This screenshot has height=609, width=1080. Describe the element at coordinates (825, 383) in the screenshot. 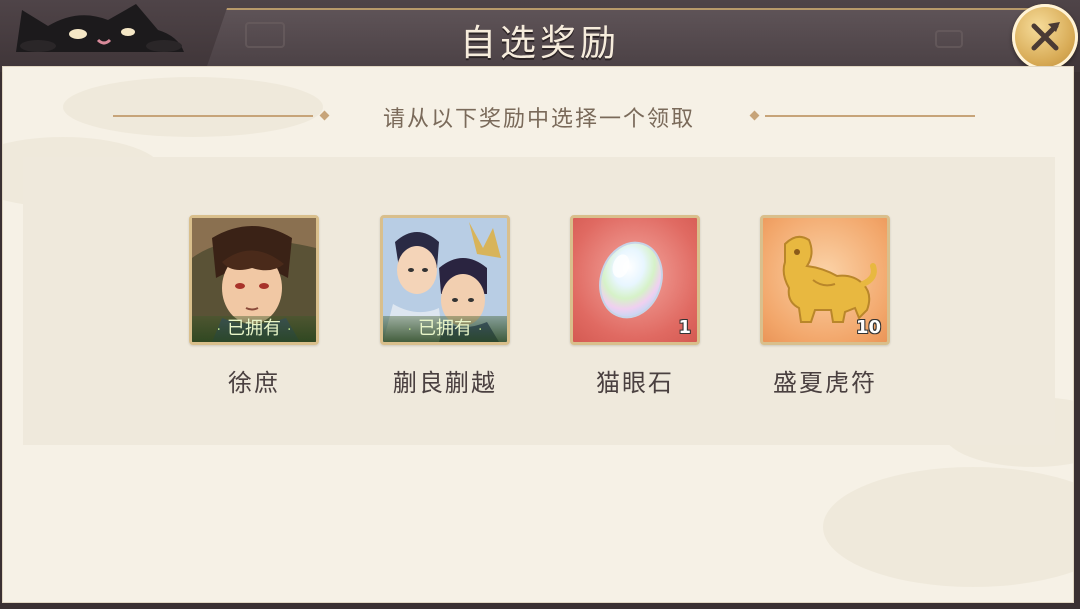

I see `reward-name: 盛夏虎符` at that location.